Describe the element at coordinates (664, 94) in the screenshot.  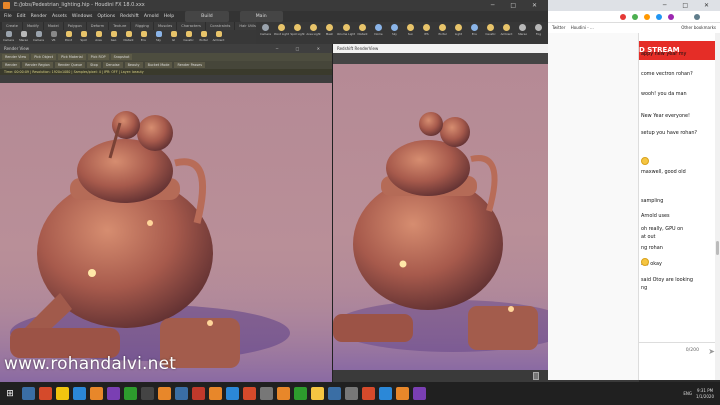
I see `chat-message: wooh! you da man` at that location.